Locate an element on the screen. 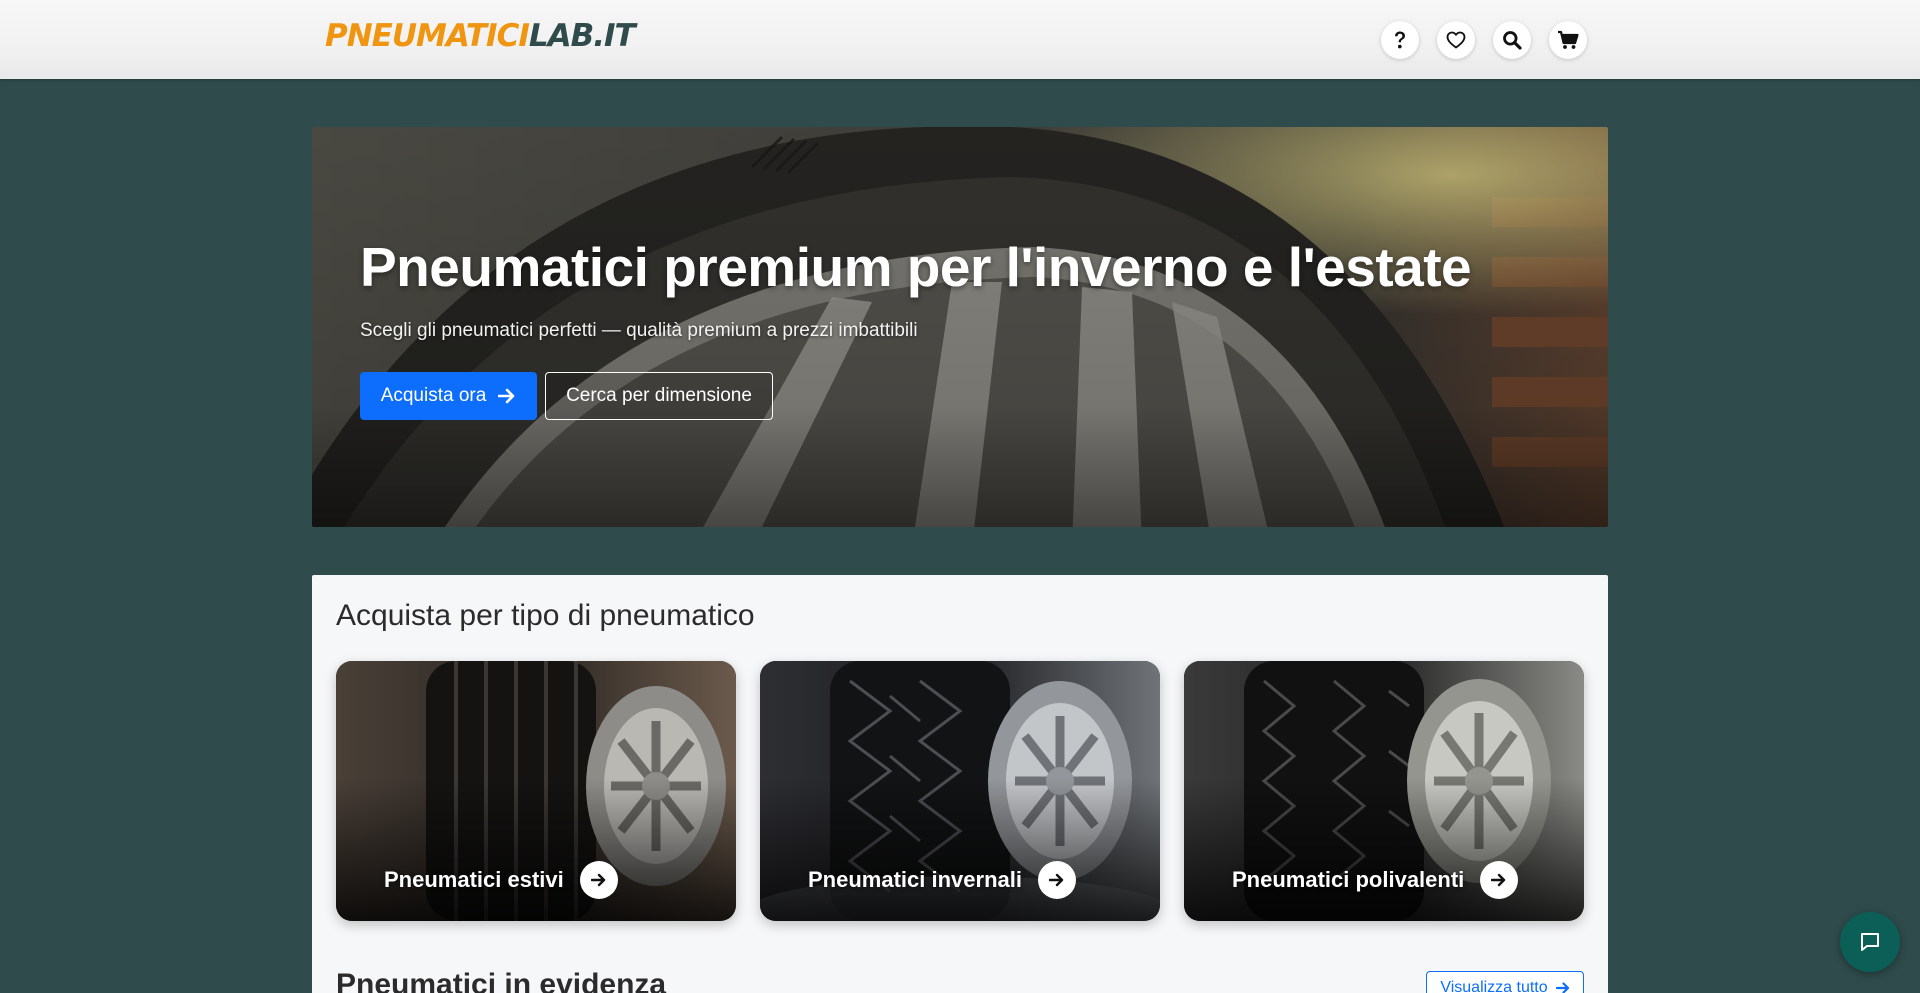  wishlist-button is located at coordinates (1456, 40).